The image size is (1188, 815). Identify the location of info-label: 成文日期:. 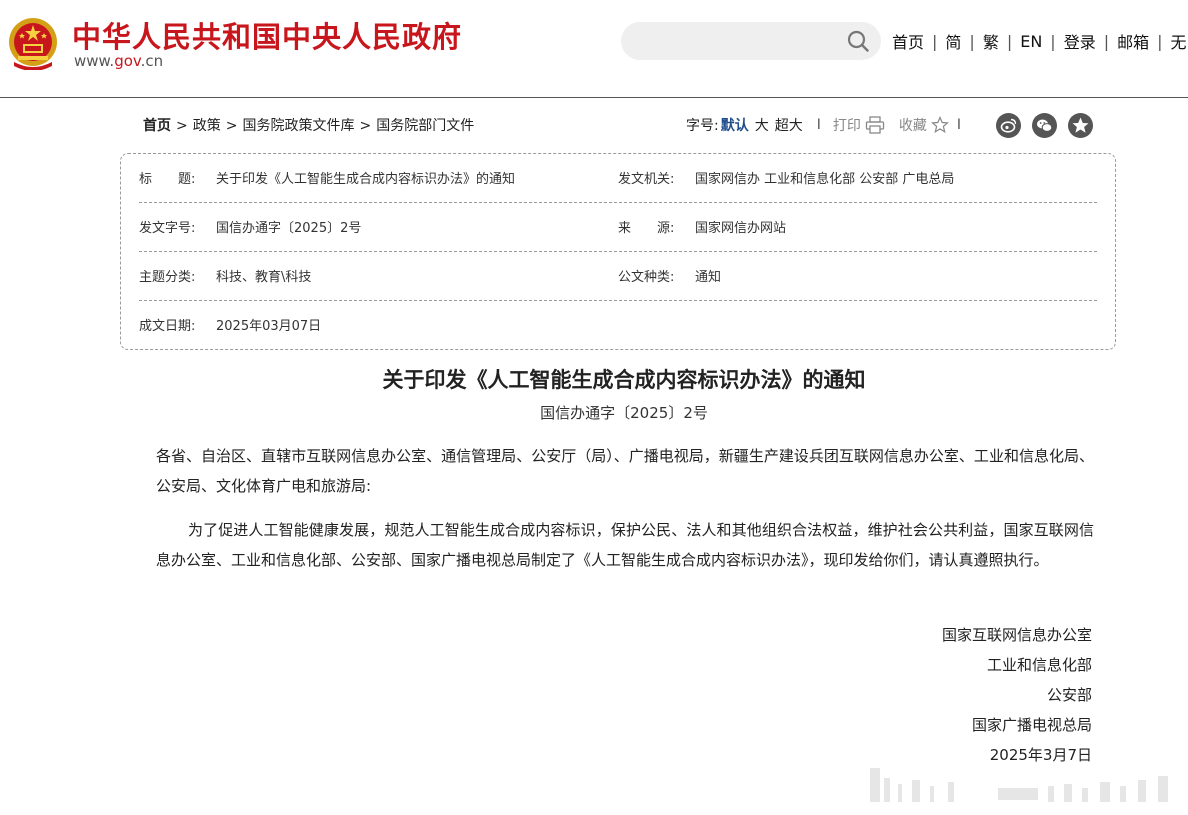
(167, 326).